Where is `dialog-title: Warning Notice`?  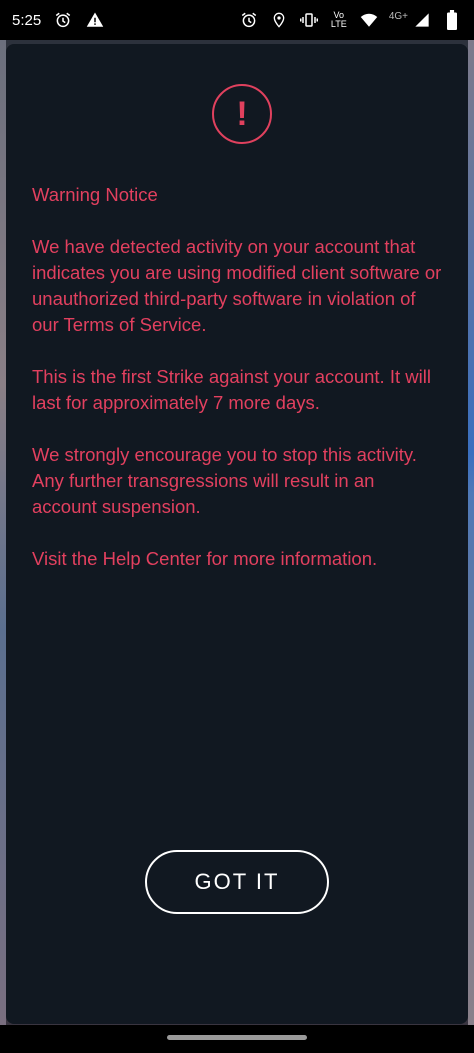
dialog-title: Warning Notice is located at coordinates (95, 194).